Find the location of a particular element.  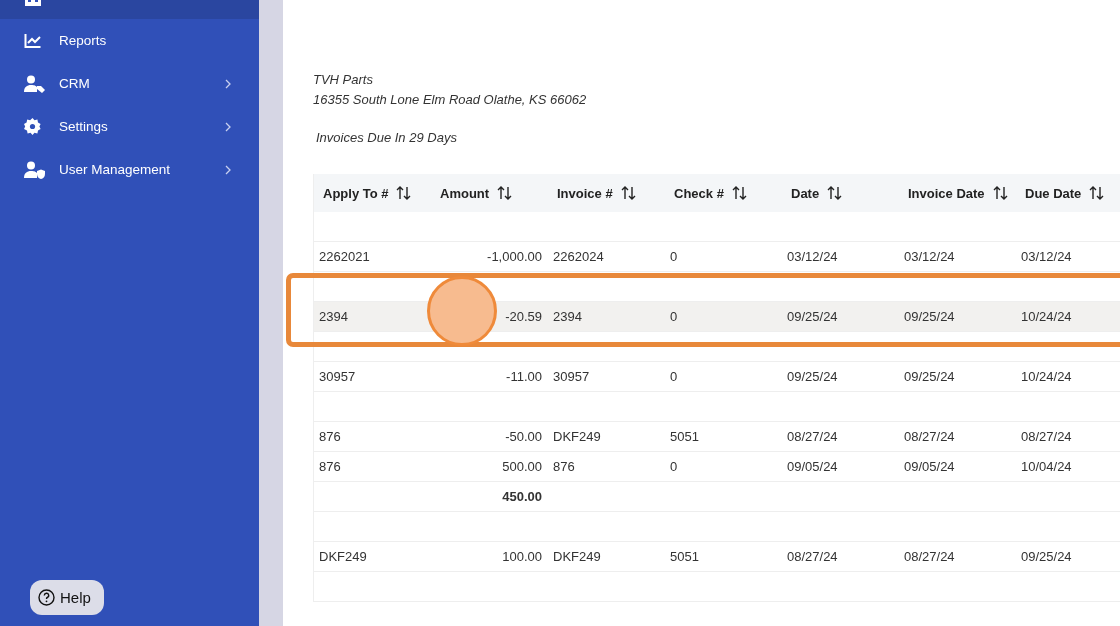

table-cell-text: 2262024 is located at coordinates (578, 256).